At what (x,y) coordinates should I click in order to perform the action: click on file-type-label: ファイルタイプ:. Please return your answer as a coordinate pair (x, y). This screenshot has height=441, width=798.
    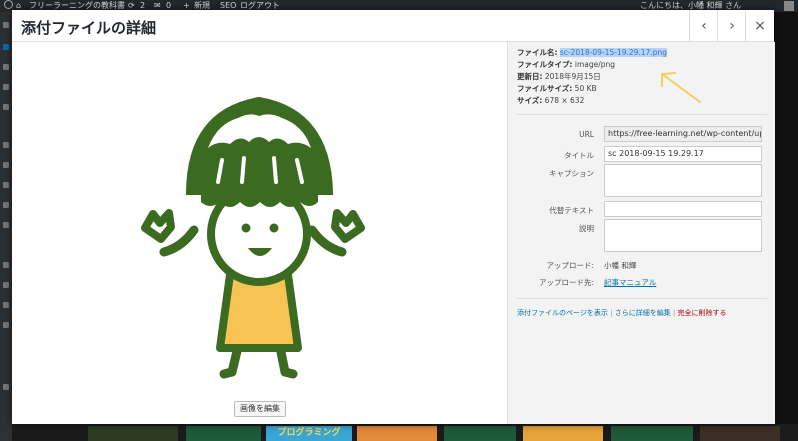
    Looking at the image, I should click on (545, 64).